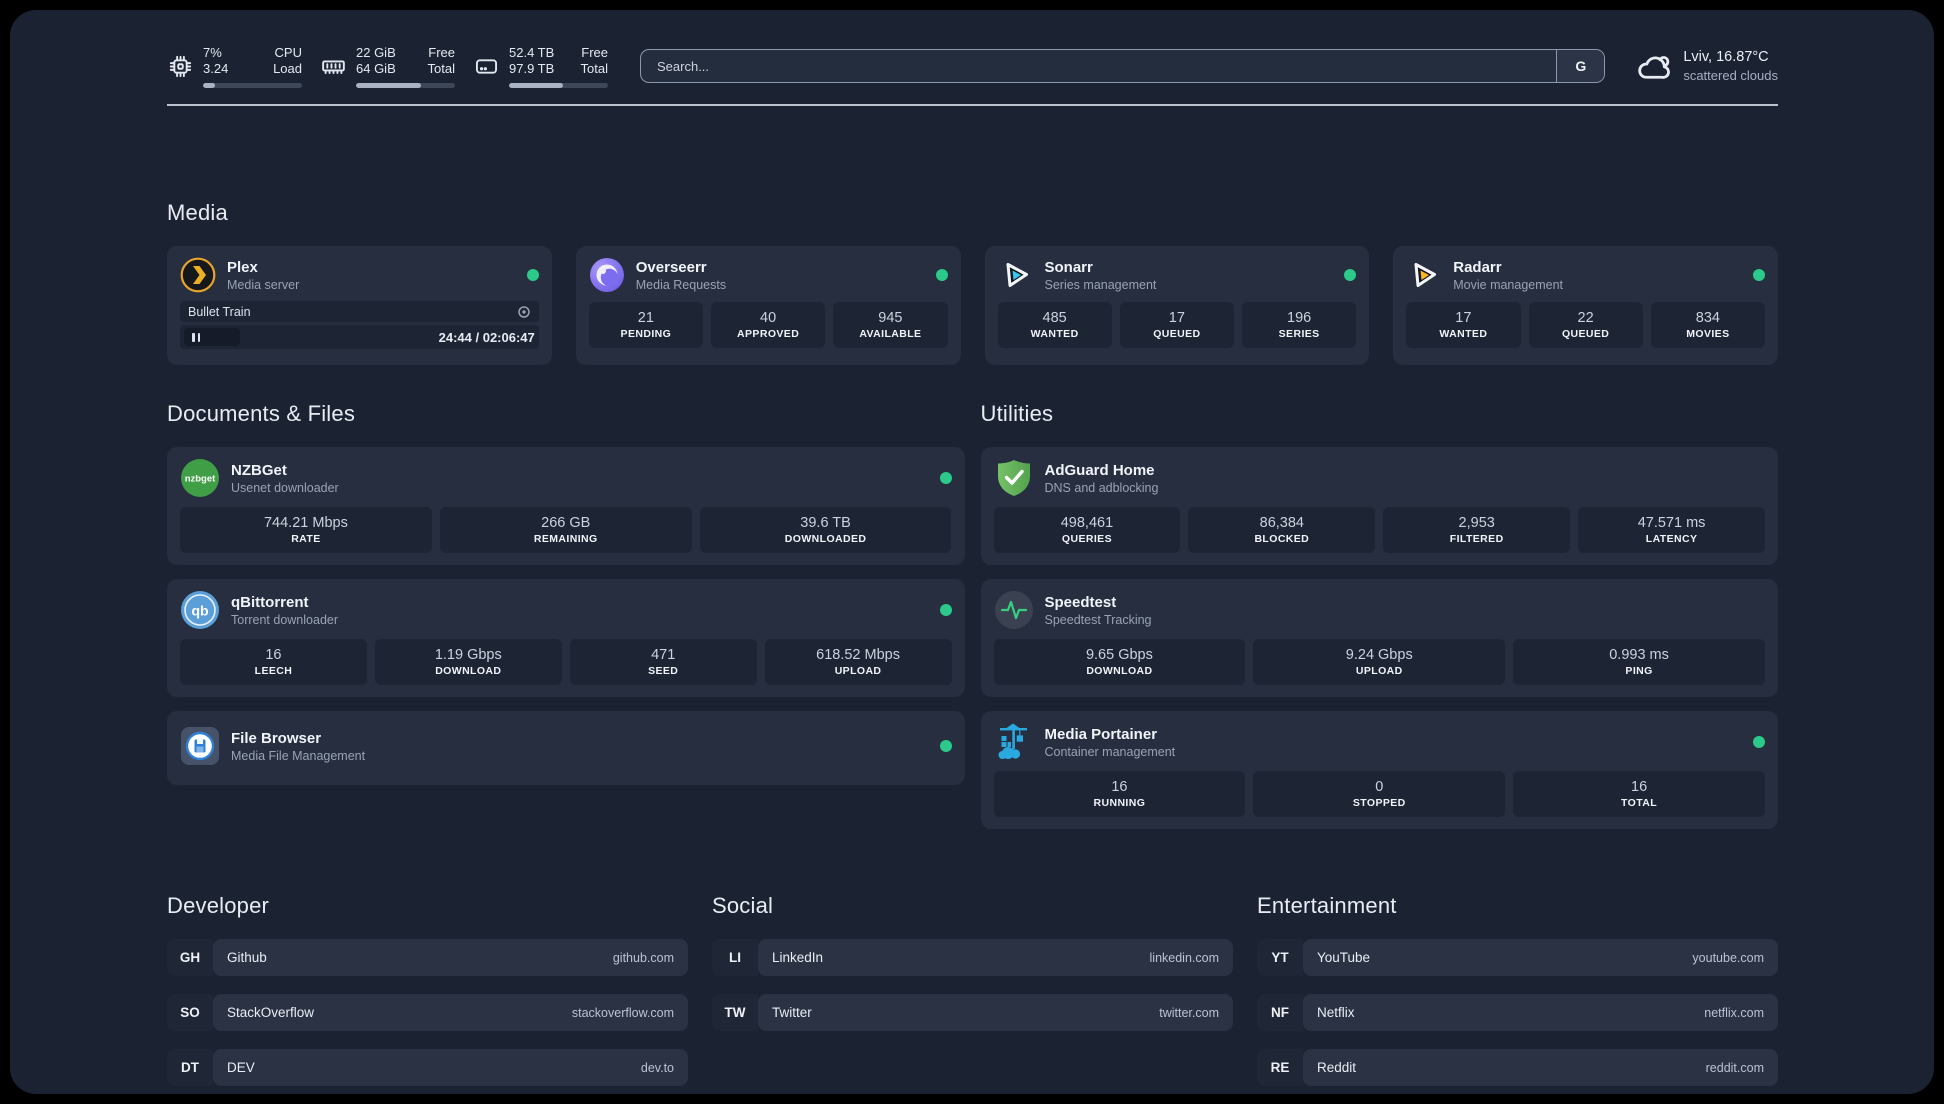 The height and width of the screenshot is (1104, 1944). I want to click on section-title-social: Social, so click(743, 905).